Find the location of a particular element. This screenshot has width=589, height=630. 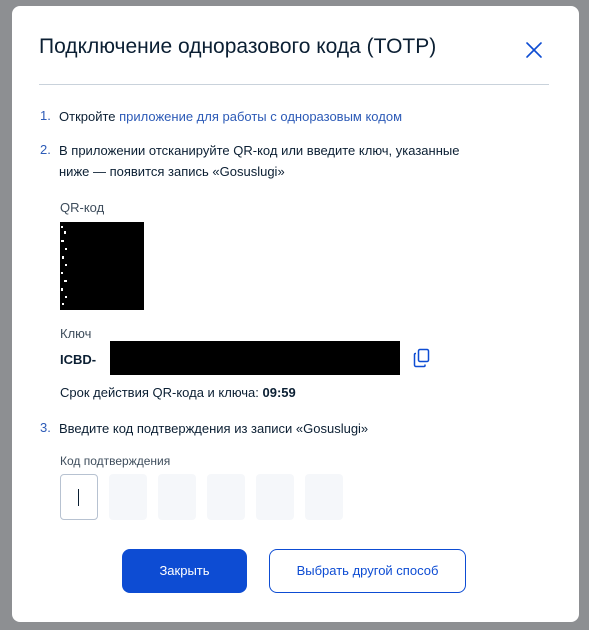

step-3-number: 3. is located at coordinates (45, 427).